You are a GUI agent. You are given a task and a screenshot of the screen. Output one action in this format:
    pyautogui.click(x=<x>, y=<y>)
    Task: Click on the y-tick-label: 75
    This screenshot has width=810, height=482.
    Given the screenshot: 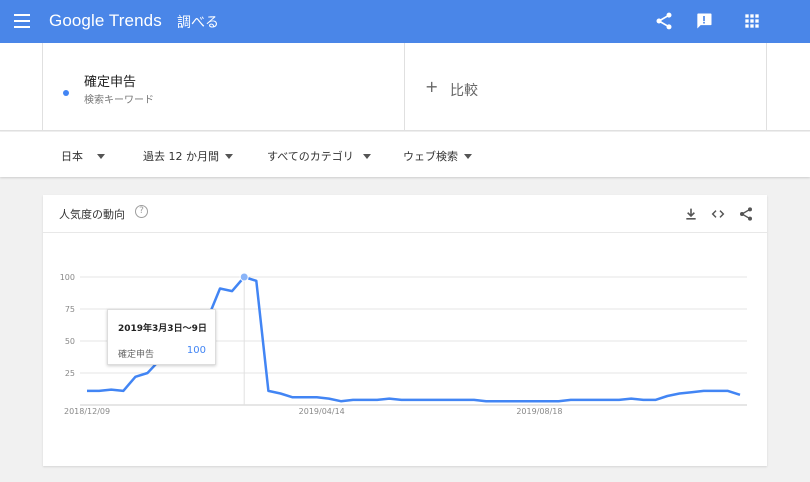 What is the action you would take?
    pyautogui.click(x=70, y=309)
    